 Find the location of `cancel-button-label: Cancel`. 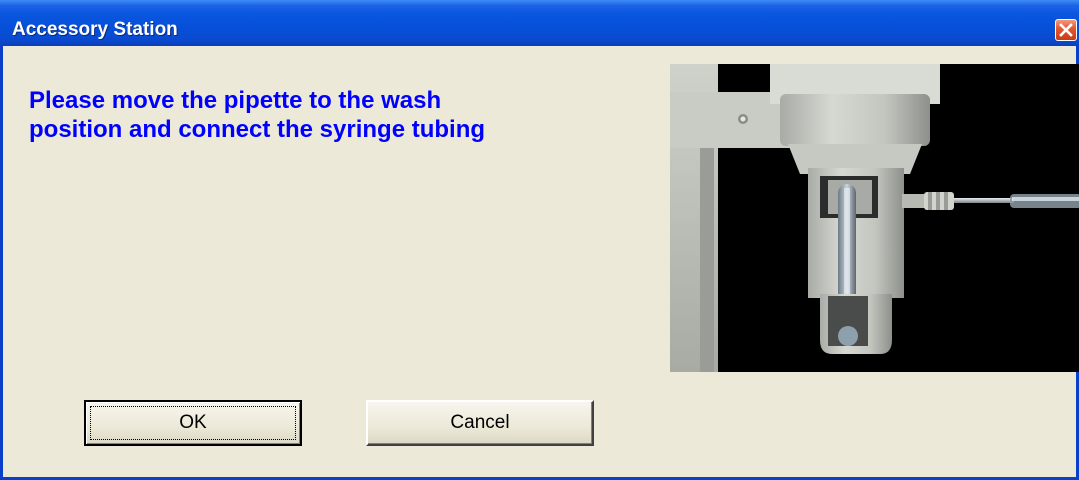

cancel-button-label: Cancel is located at coordinates (480, 422).